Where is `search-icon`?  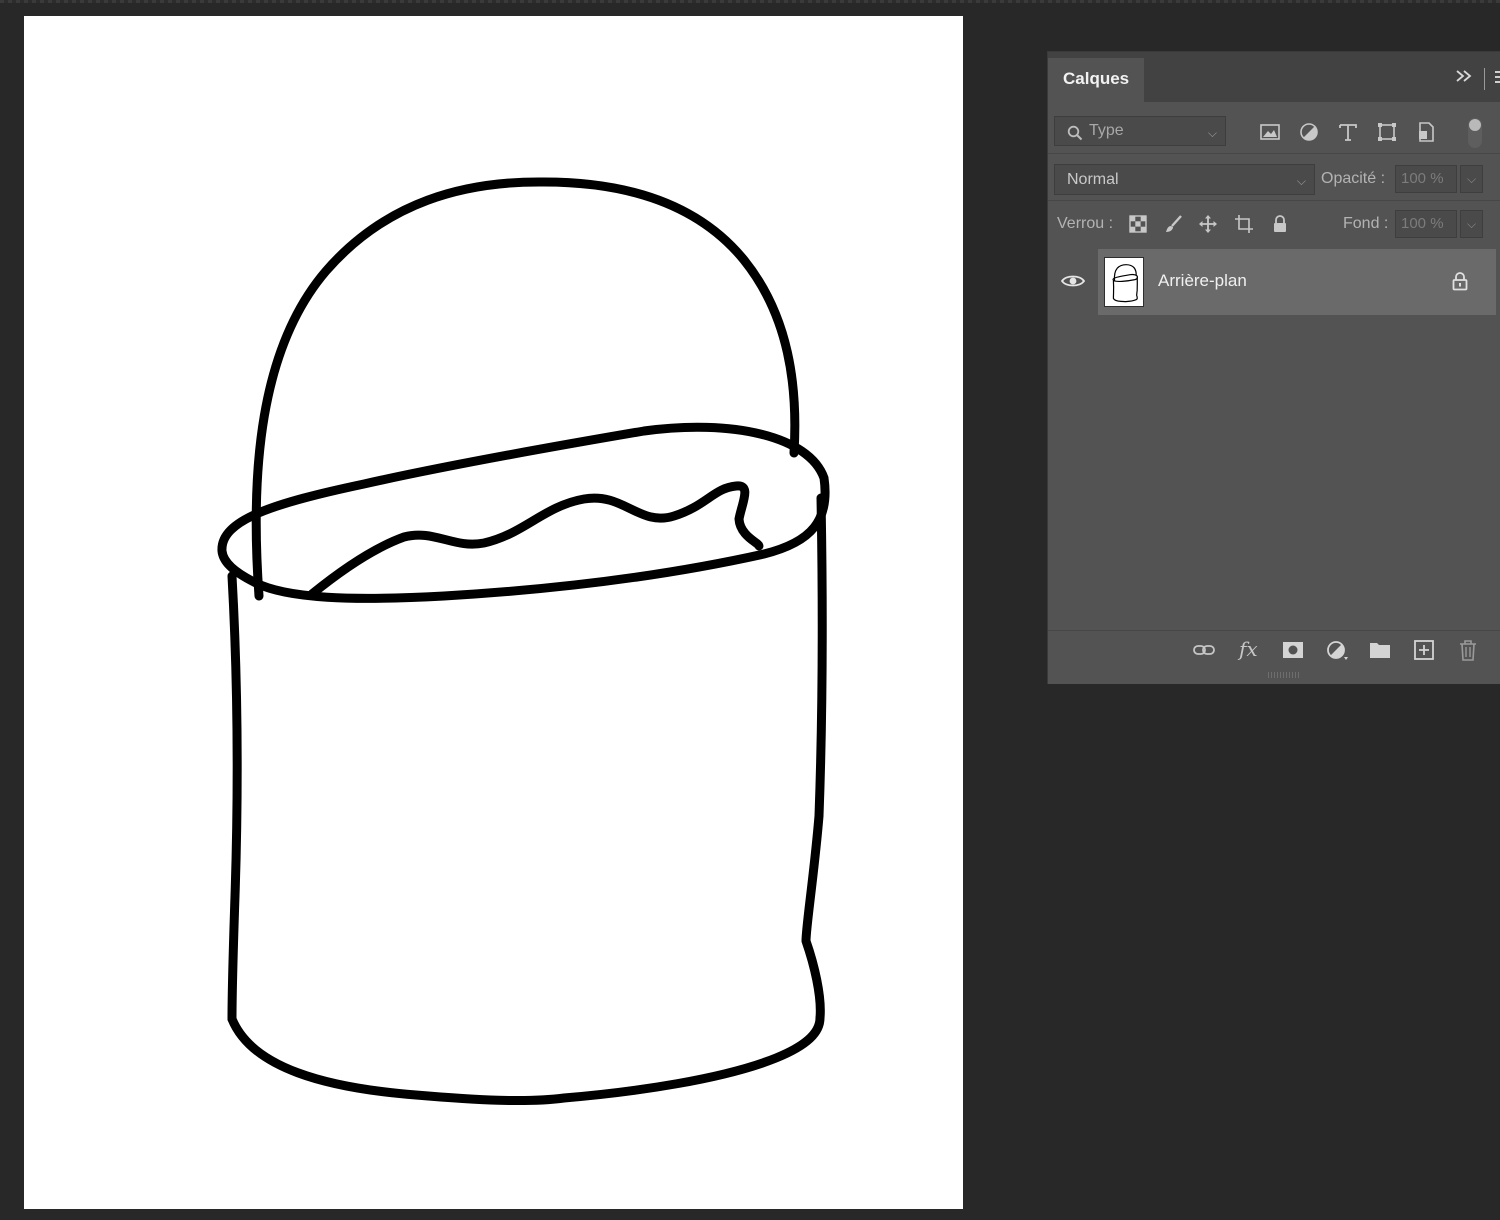 search-icon is located at coordinates (1075, 137).